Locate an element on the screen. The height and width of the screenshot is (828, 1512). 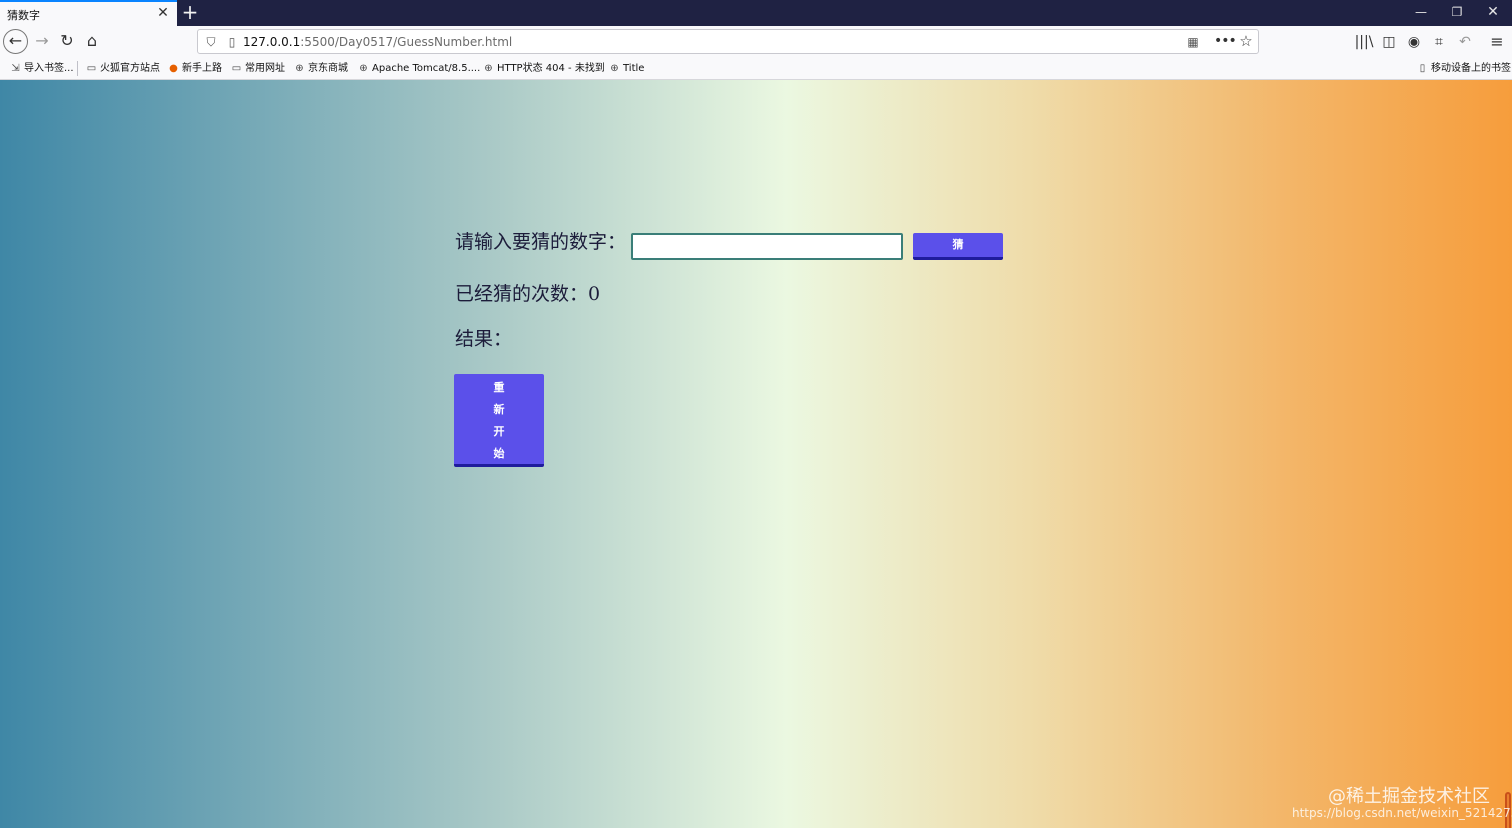
watermark-text: @稀土掘金技术社区 is located at coordinates (1409, 796).